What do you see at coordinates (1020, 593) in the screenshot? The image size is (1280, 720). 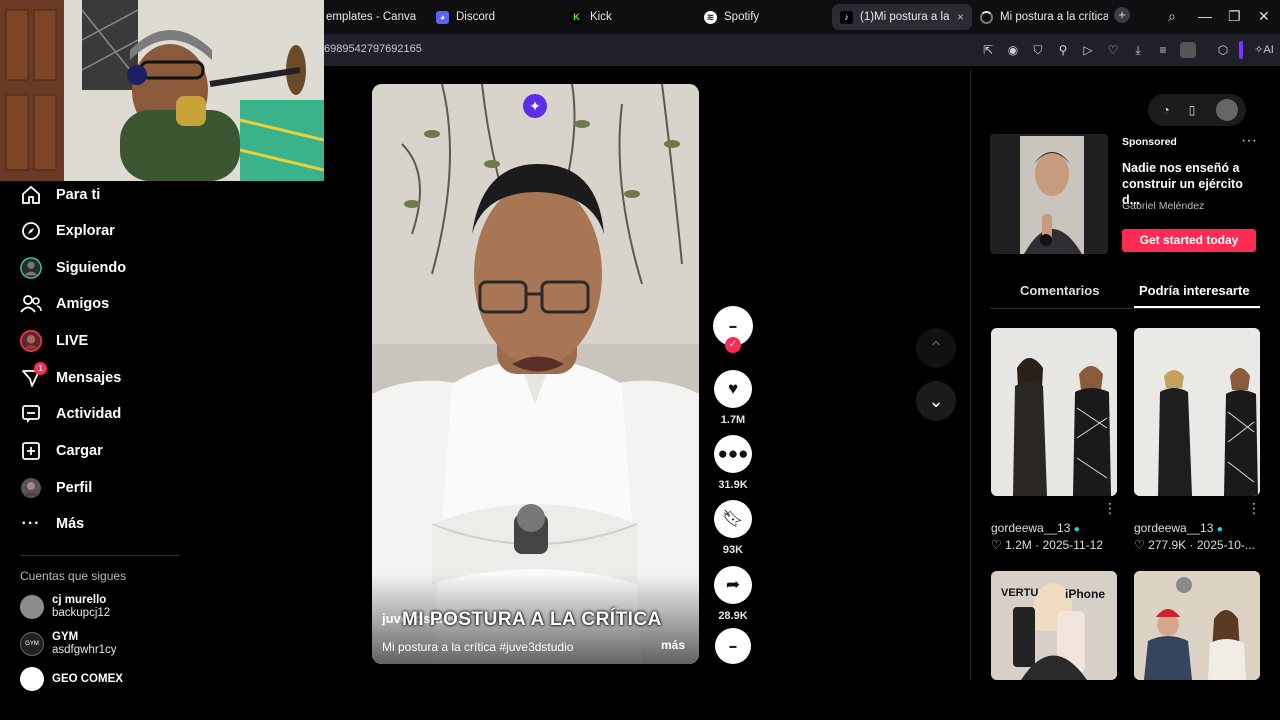 I see `card-overlay-text-left: VERTU` at bounding box center [1020, 593].